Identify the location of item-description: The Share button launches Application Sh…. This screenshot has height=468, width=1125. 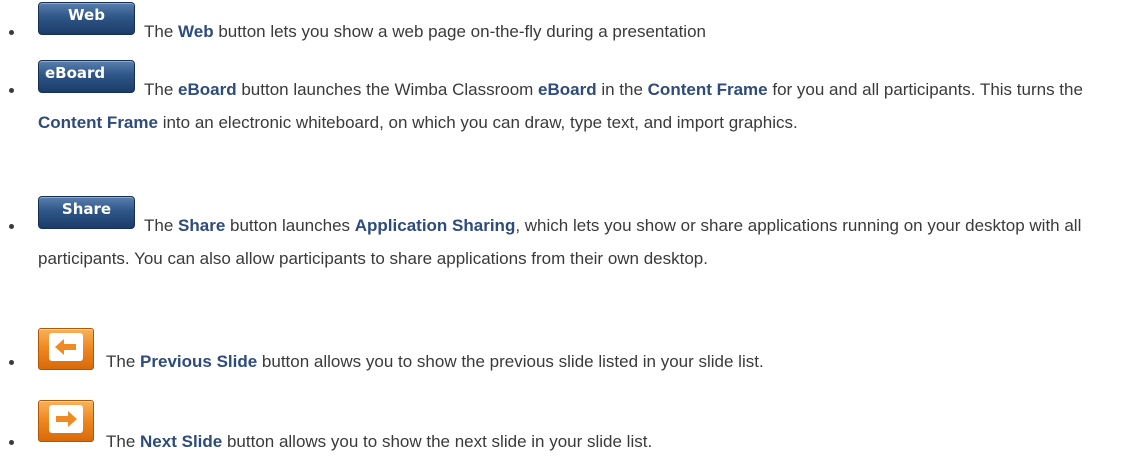
(560, 242).